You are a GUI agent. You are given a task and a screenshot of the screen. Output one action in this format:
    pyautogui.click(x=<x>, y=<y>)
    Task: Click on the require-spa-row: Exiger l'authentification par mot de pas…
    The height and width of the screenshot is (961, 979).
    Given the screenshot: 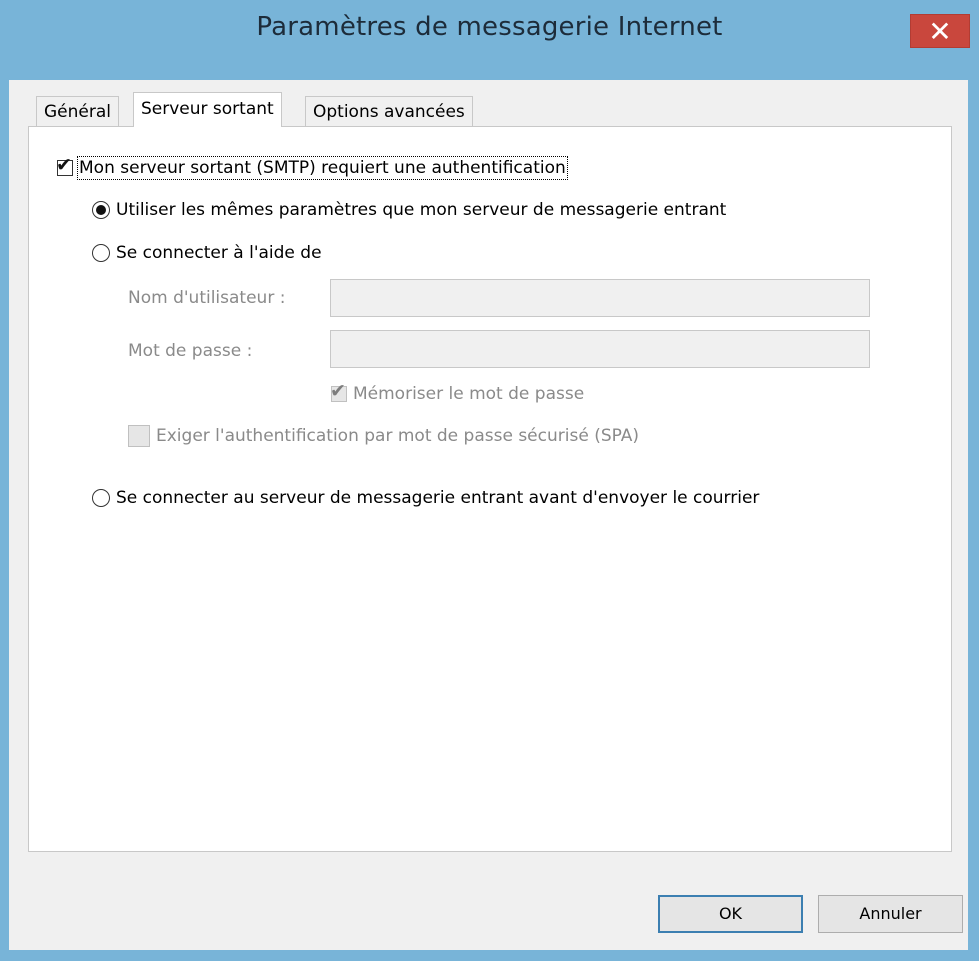 What is the action you would take?
    pyautogui.click(x=383, y=436)
    